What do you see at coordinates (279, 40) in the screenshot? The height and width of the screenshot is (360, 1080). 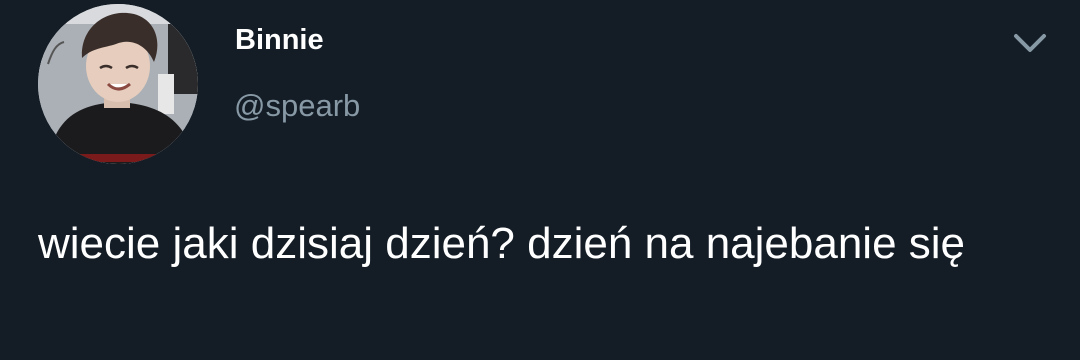 I see `author-display-name: Binnie` at bounding box center [279, 40].